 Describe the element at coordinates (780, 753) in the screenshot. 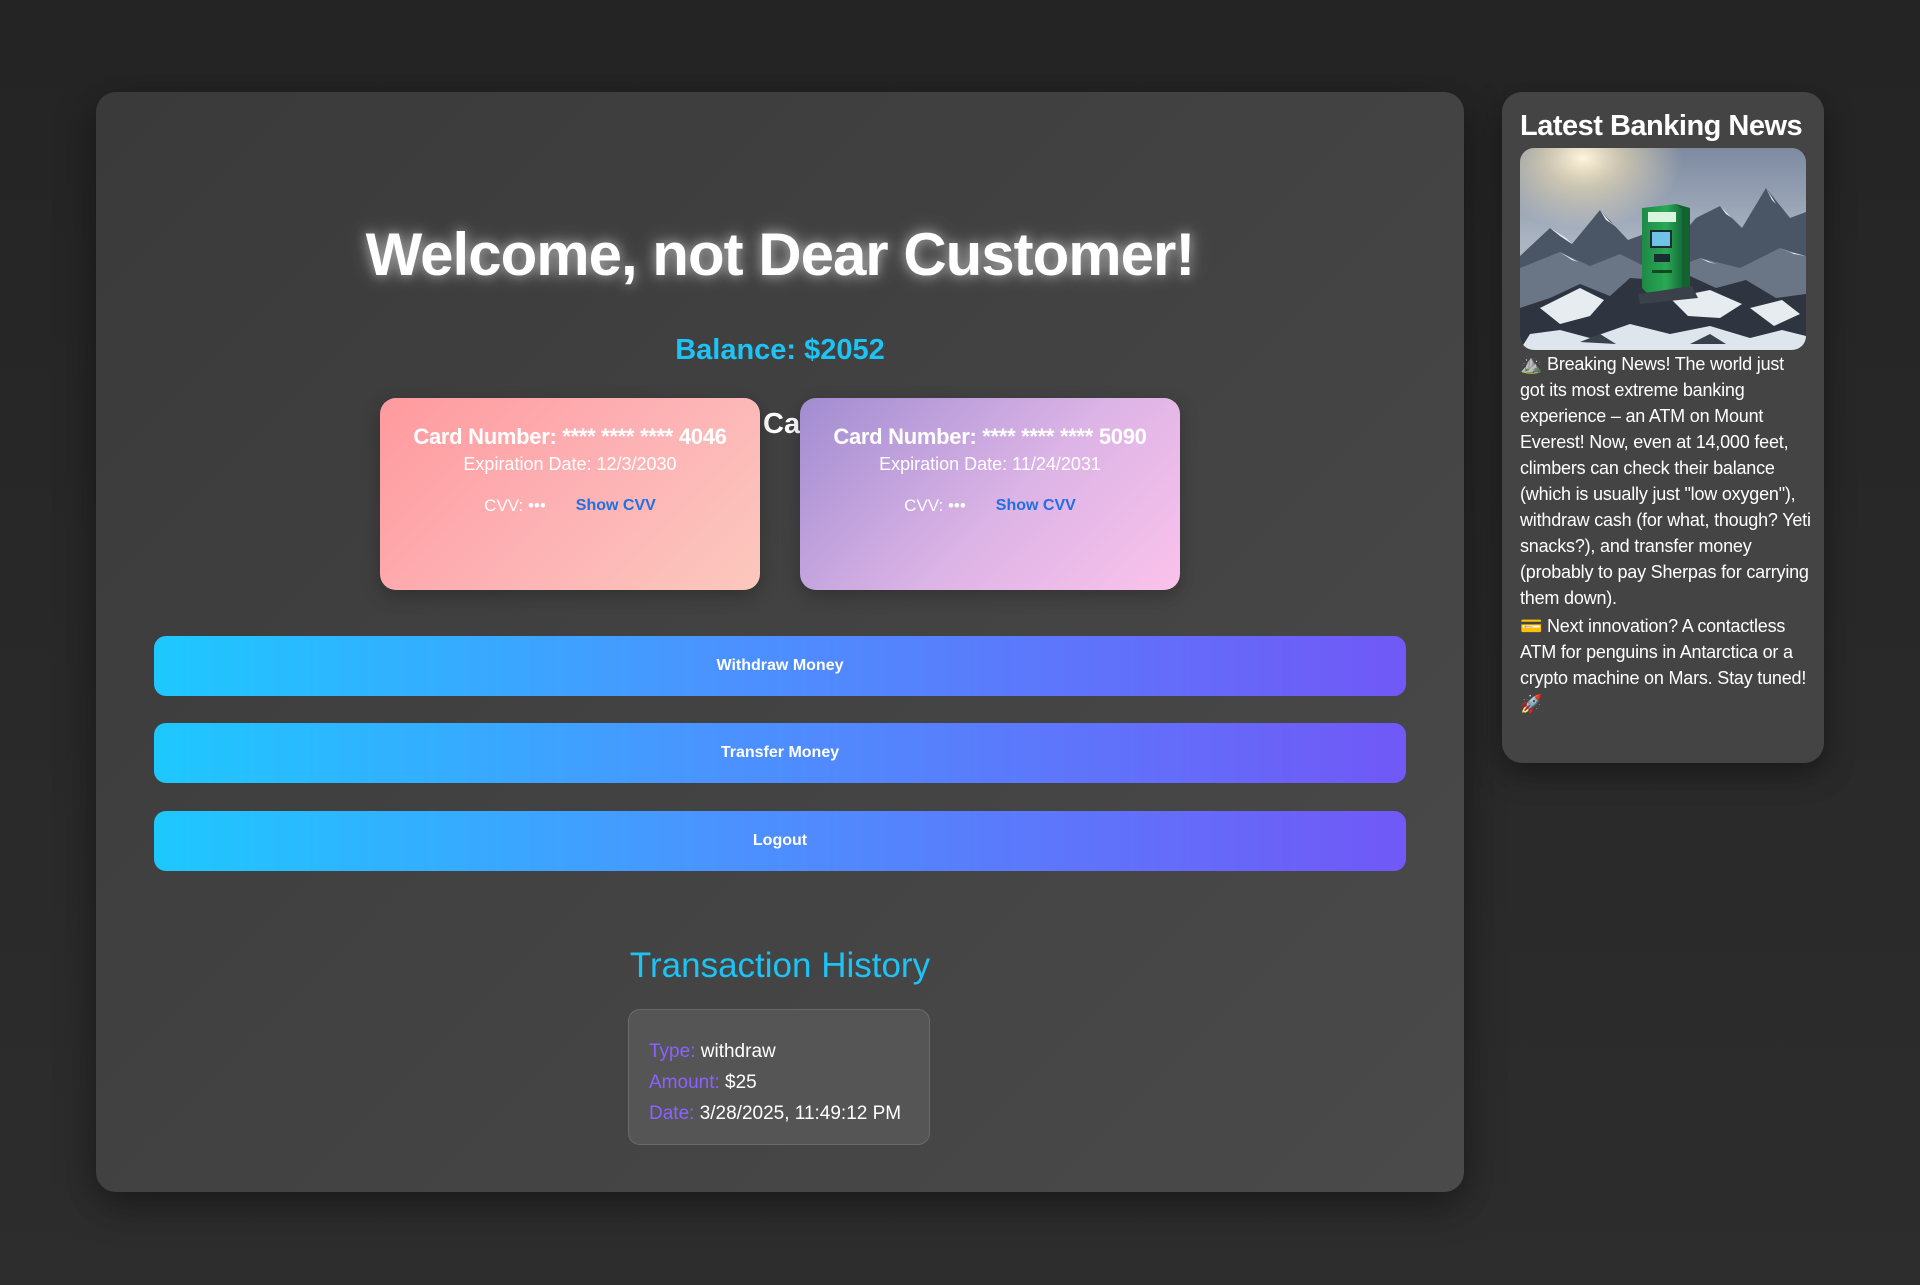

I see `transfer-money-button: Transfer Money` at that location.